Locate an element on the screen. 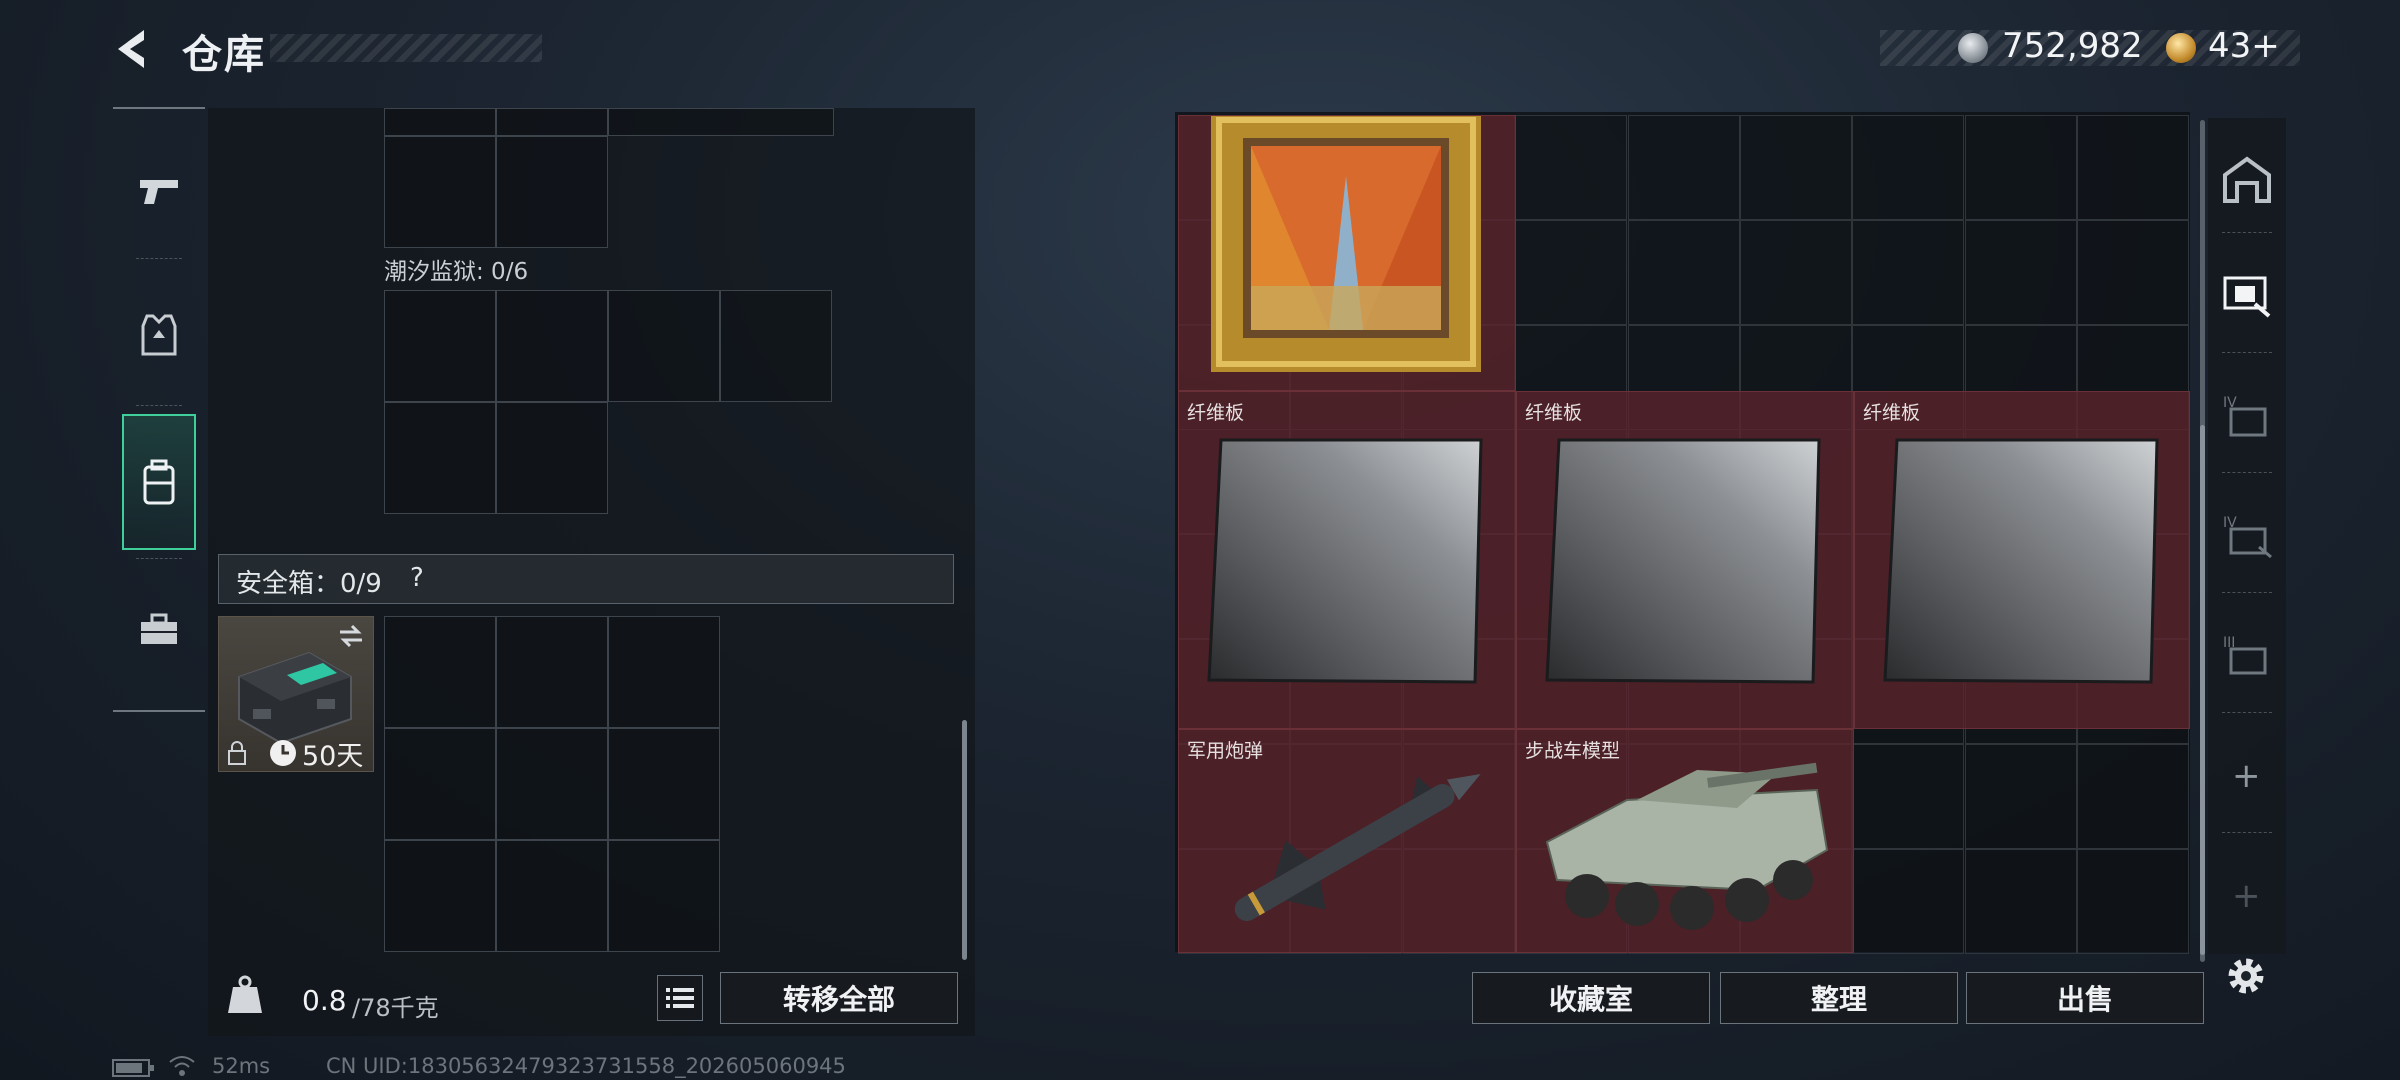  ifv-model-image is located at coordinates (1687, 846).